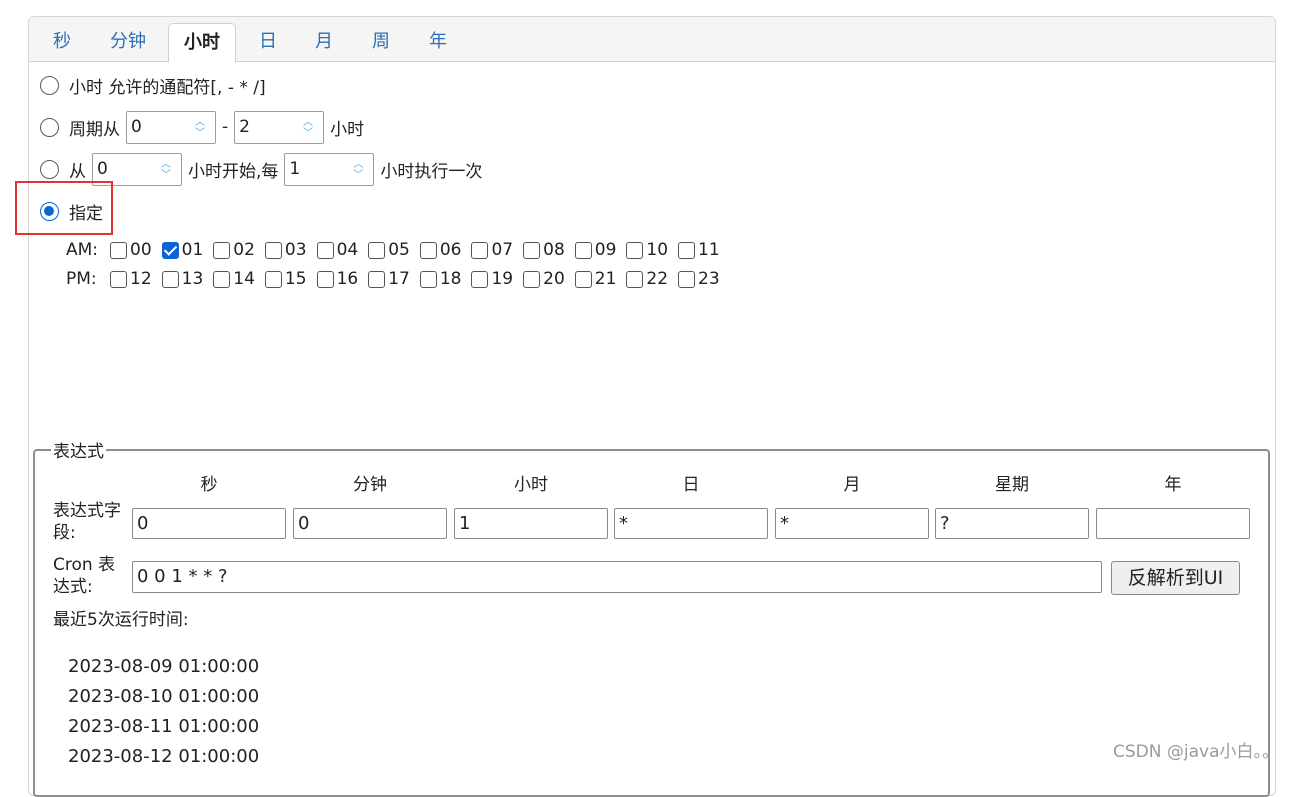  I want to click on hour-checkbox-item: 00, so click(131, 250).